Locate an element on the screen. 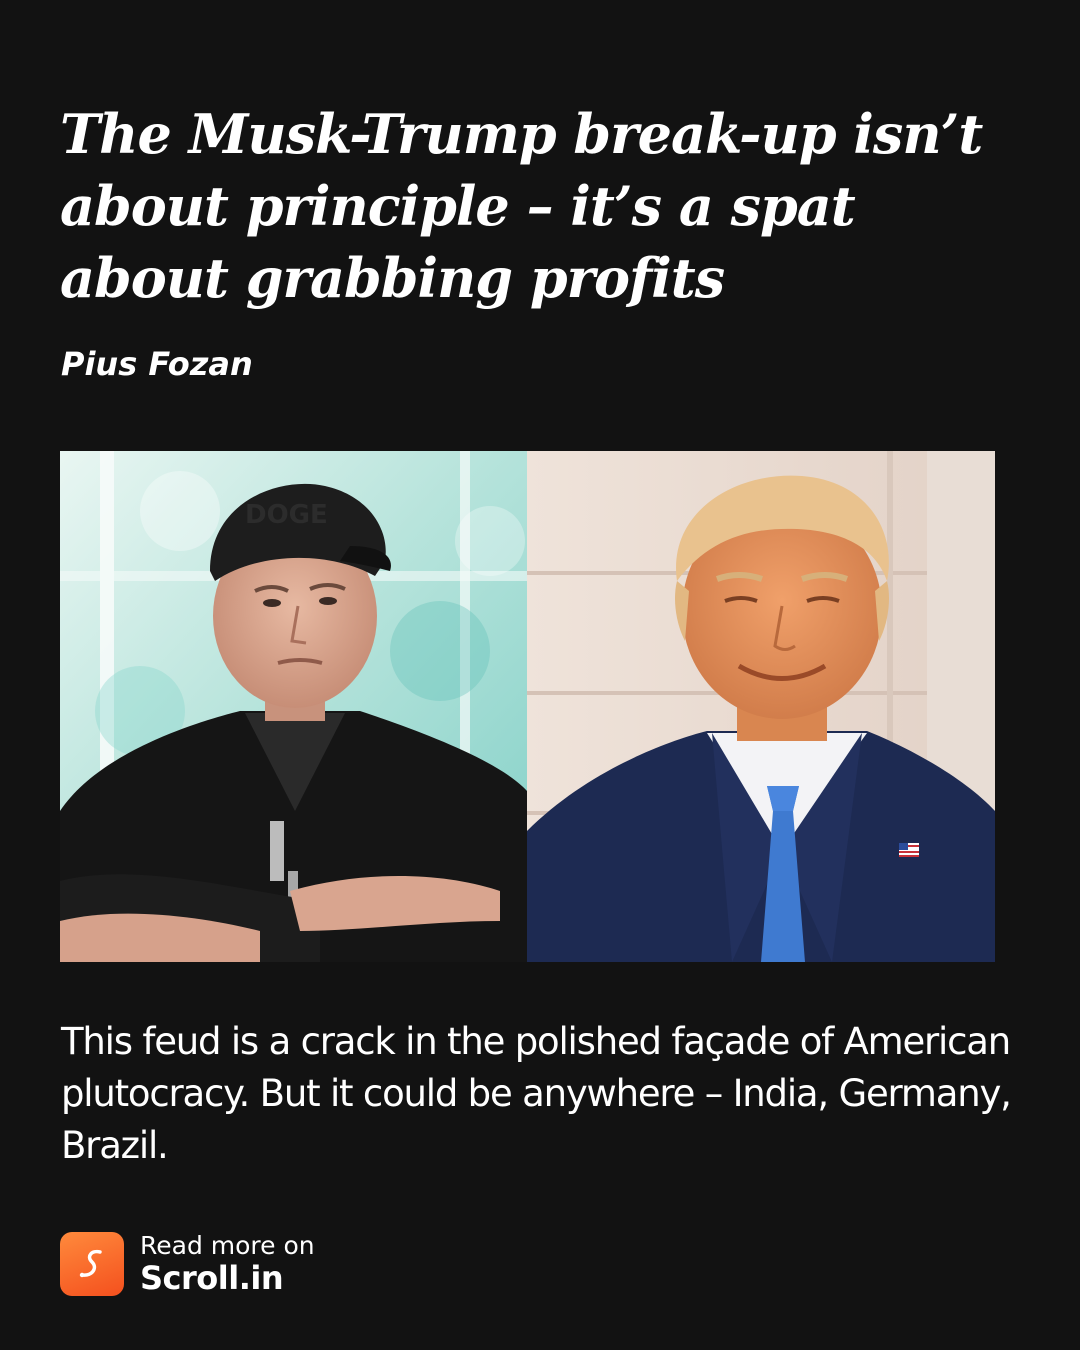 The height and width of the screenshot is (1350, 1080). scroll-logo-icon is located at coordinates (92, 1264).